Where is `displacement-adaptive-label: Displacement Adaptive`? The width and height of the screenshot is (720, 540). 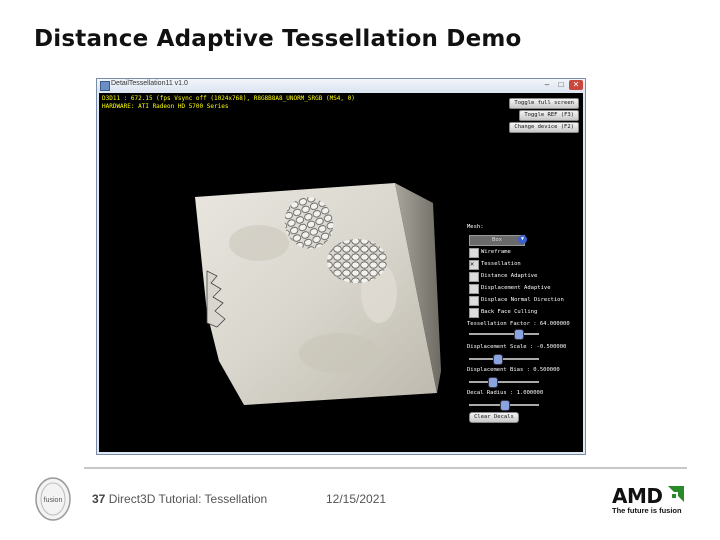 displacement-adaptive-label: Displacement Adaptive is located at coordinates (516, 288).